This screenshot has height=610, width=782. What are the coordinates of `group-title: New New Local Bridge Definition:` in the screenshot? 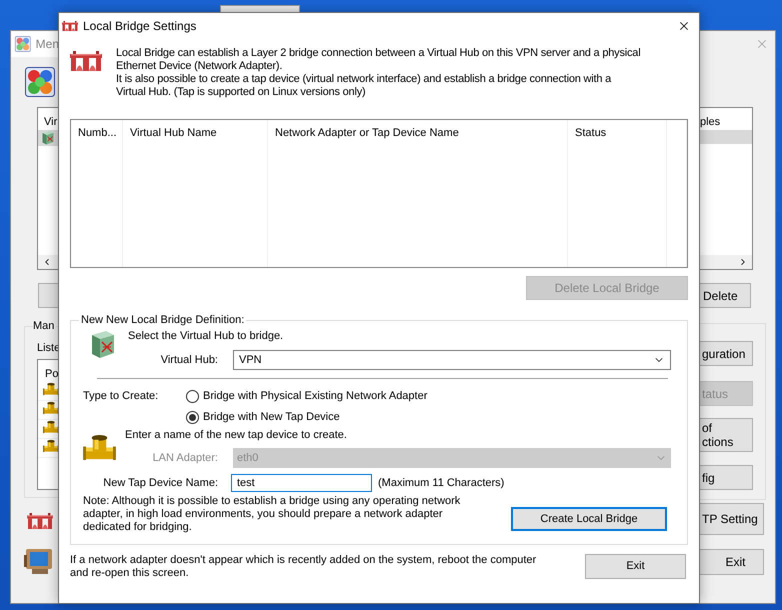 It's located at (163, 320).